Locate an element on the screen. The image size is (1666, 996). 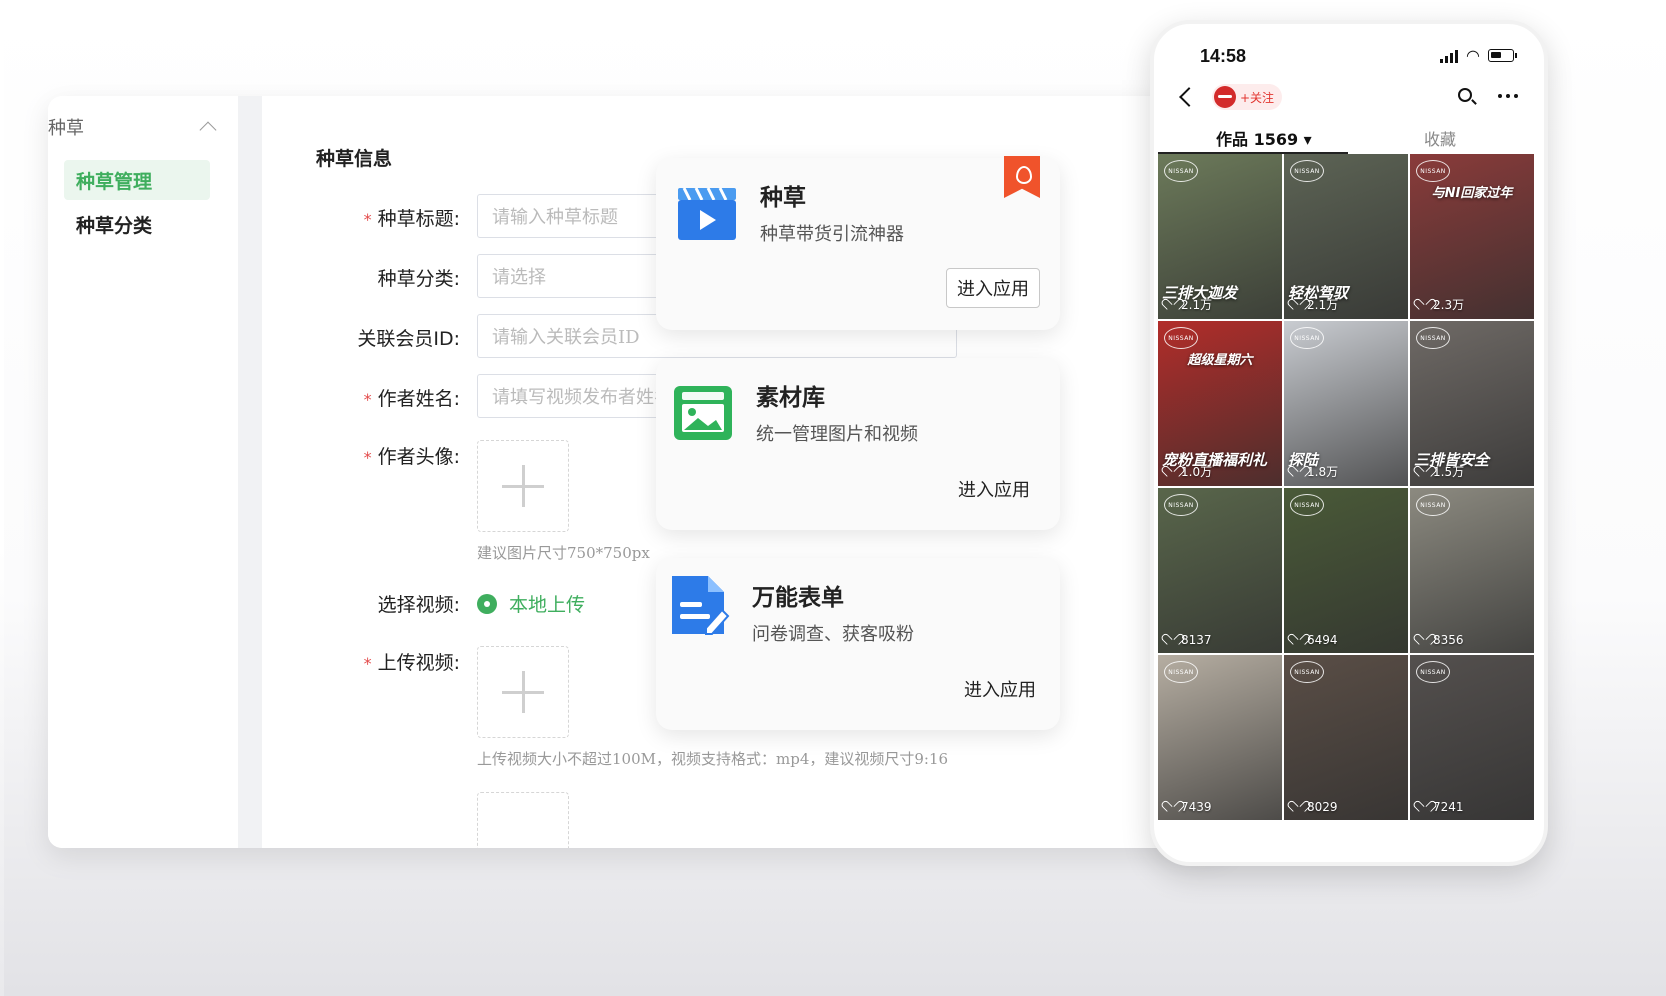
video-thumbnail: NISSAN 三排大迦发 2.1万 is located at coordinates (1220, 236).